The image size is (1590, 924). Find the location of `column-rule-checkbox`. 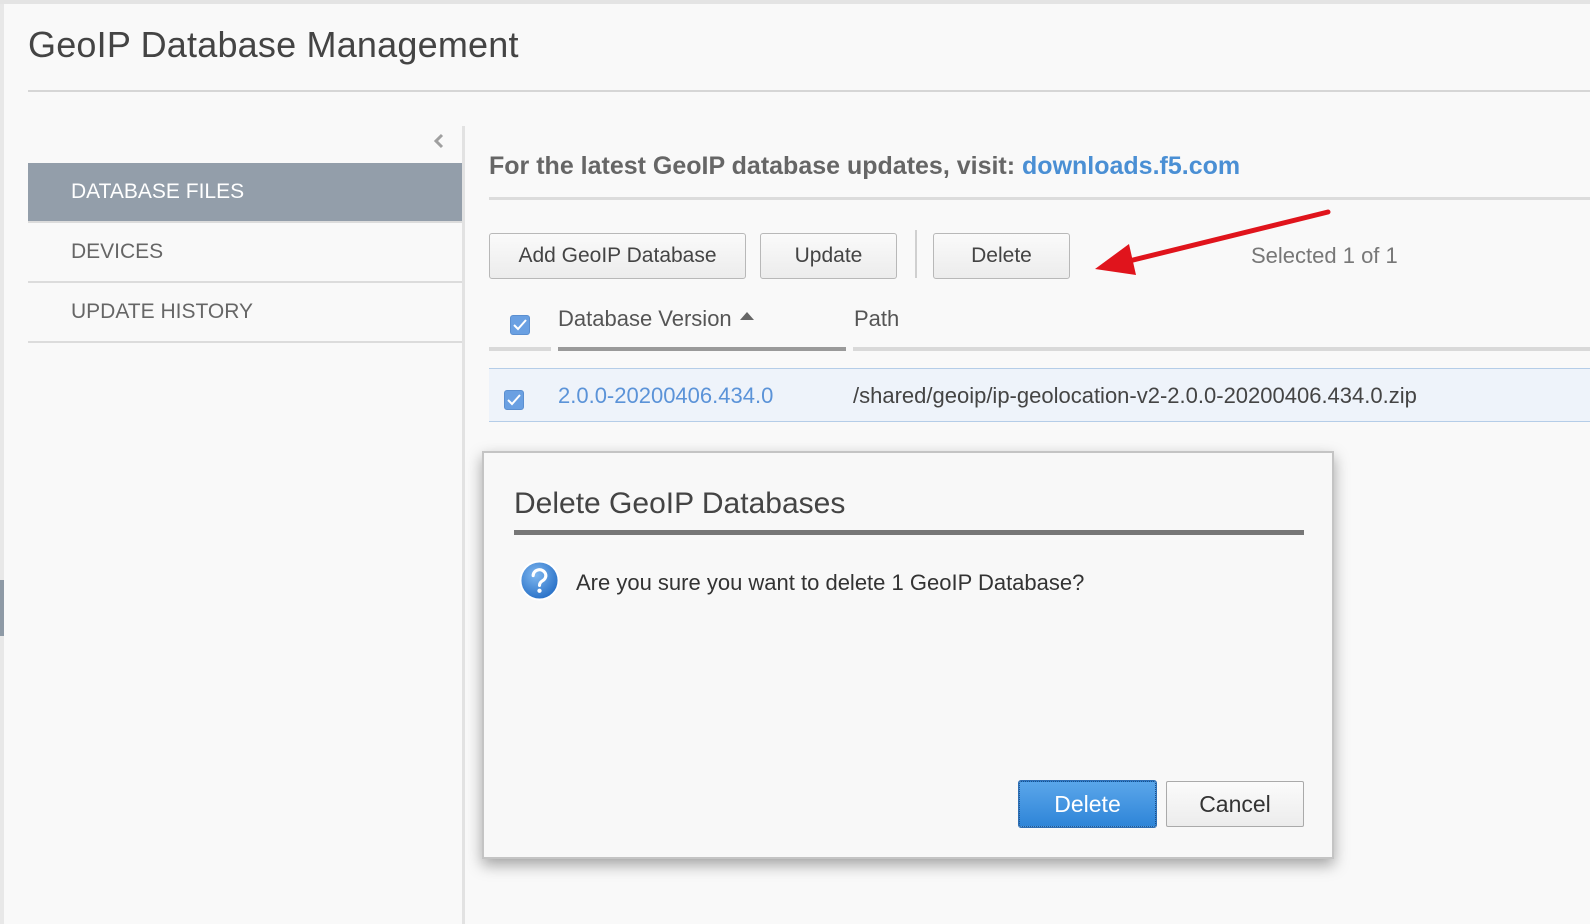

column-rule-checkbox is located at coordinates (520, 349).